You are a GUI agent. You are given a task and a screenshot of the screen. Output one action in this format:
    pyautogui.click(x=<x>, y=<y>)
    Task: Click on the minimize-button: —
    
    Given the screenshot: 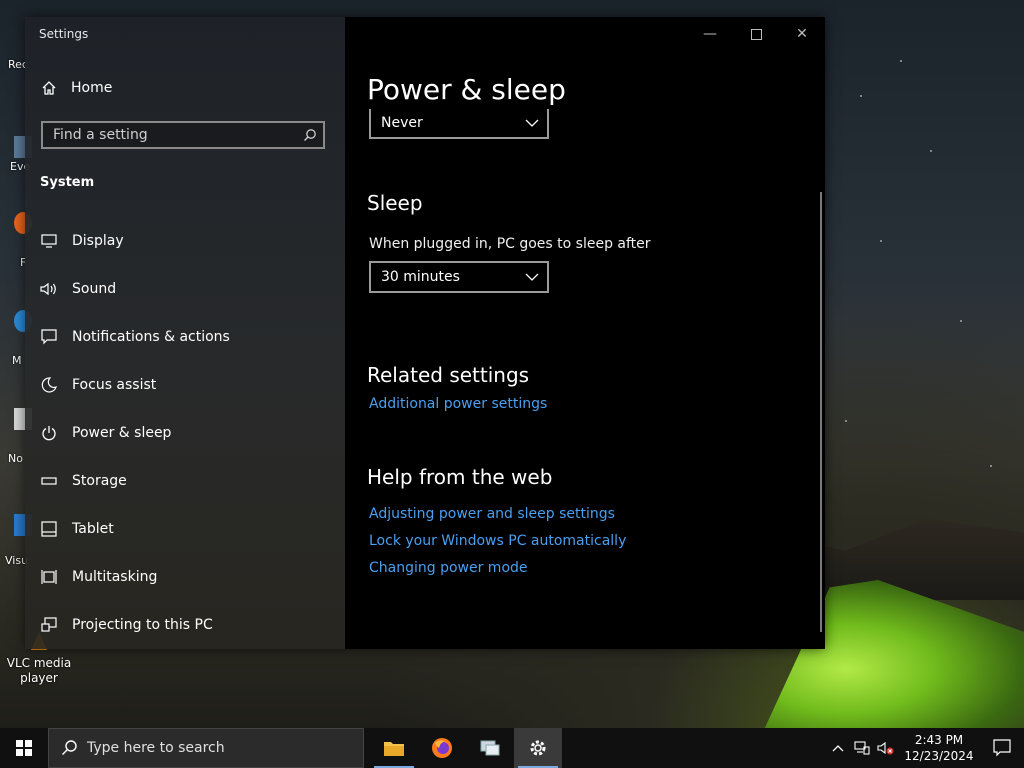 What is the action you would take?
    pyautogui.click(x=710, y=34)
    